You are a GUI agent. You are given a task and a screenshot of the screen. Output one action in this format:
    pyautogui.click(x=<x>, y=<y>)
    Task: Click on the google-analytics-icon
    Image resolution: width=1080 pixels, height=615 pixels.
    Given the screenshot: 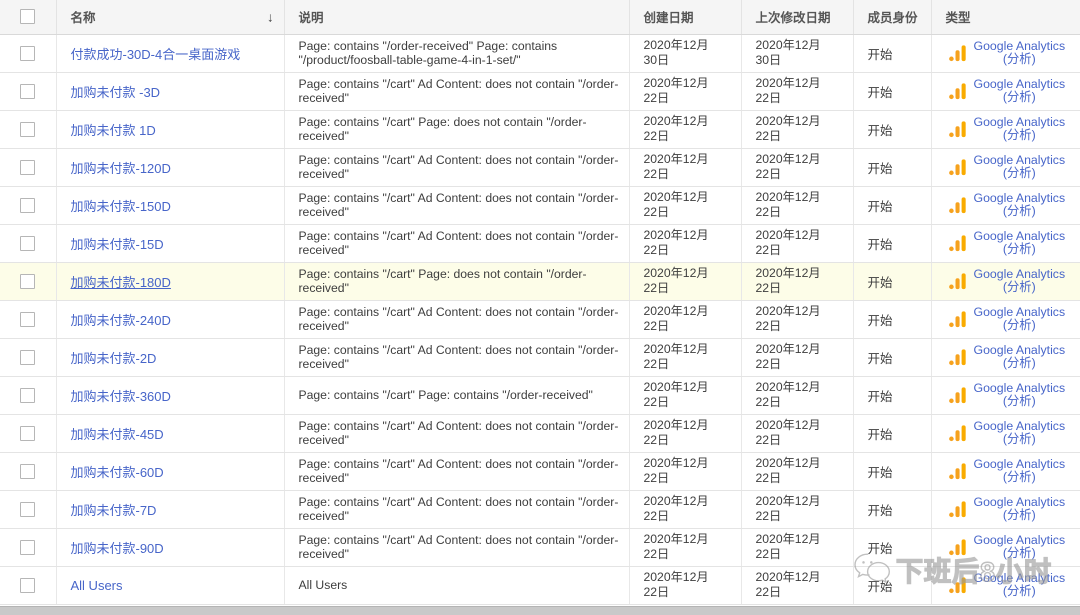 What is the action you would take?
    pyautogui.click(x=957, y=52)
    